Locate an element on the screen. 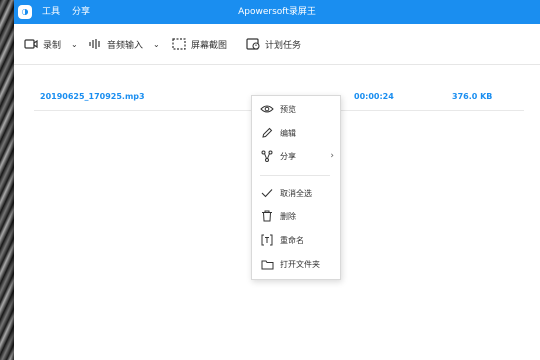  audio-input-button: 音频输入 ⌄ is located at coordinates (124, 44).